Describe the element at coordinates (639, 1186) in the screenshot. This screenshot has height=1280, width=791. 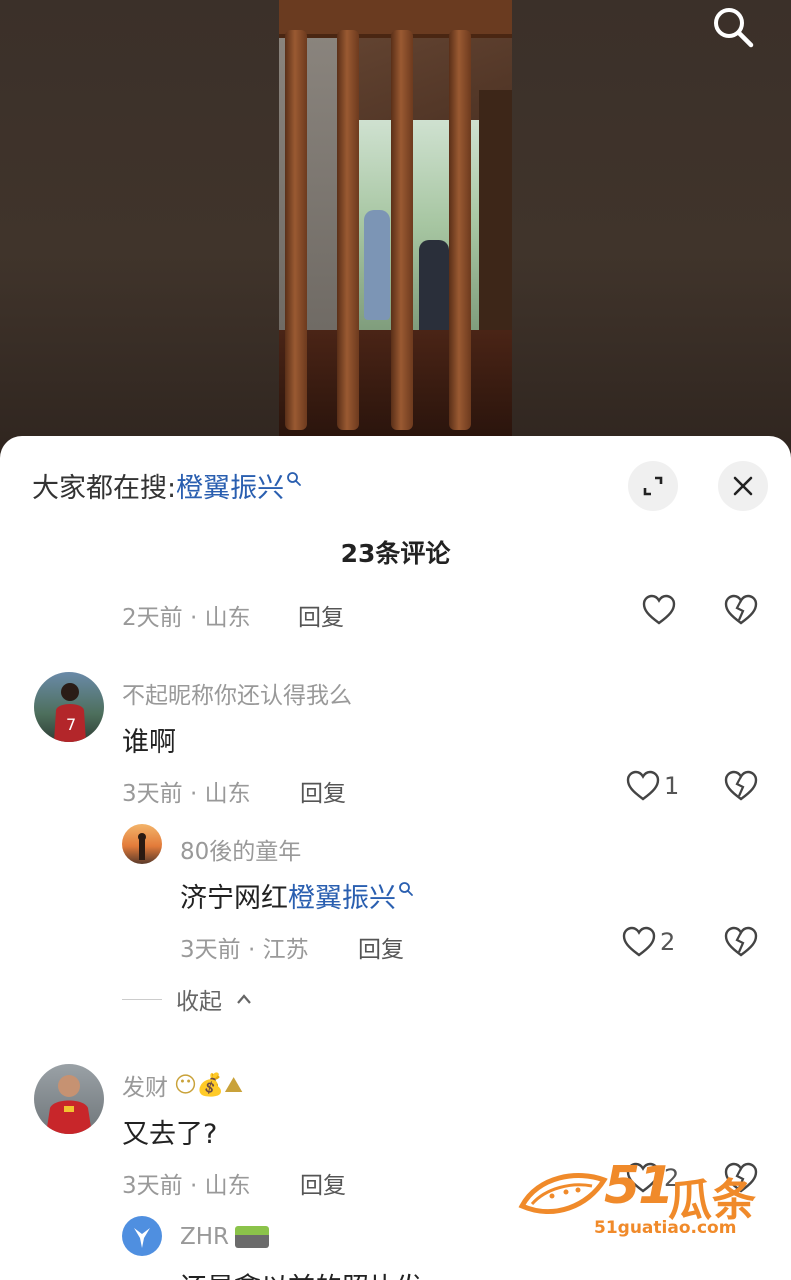
I see `watermark-number: 51` at that location.